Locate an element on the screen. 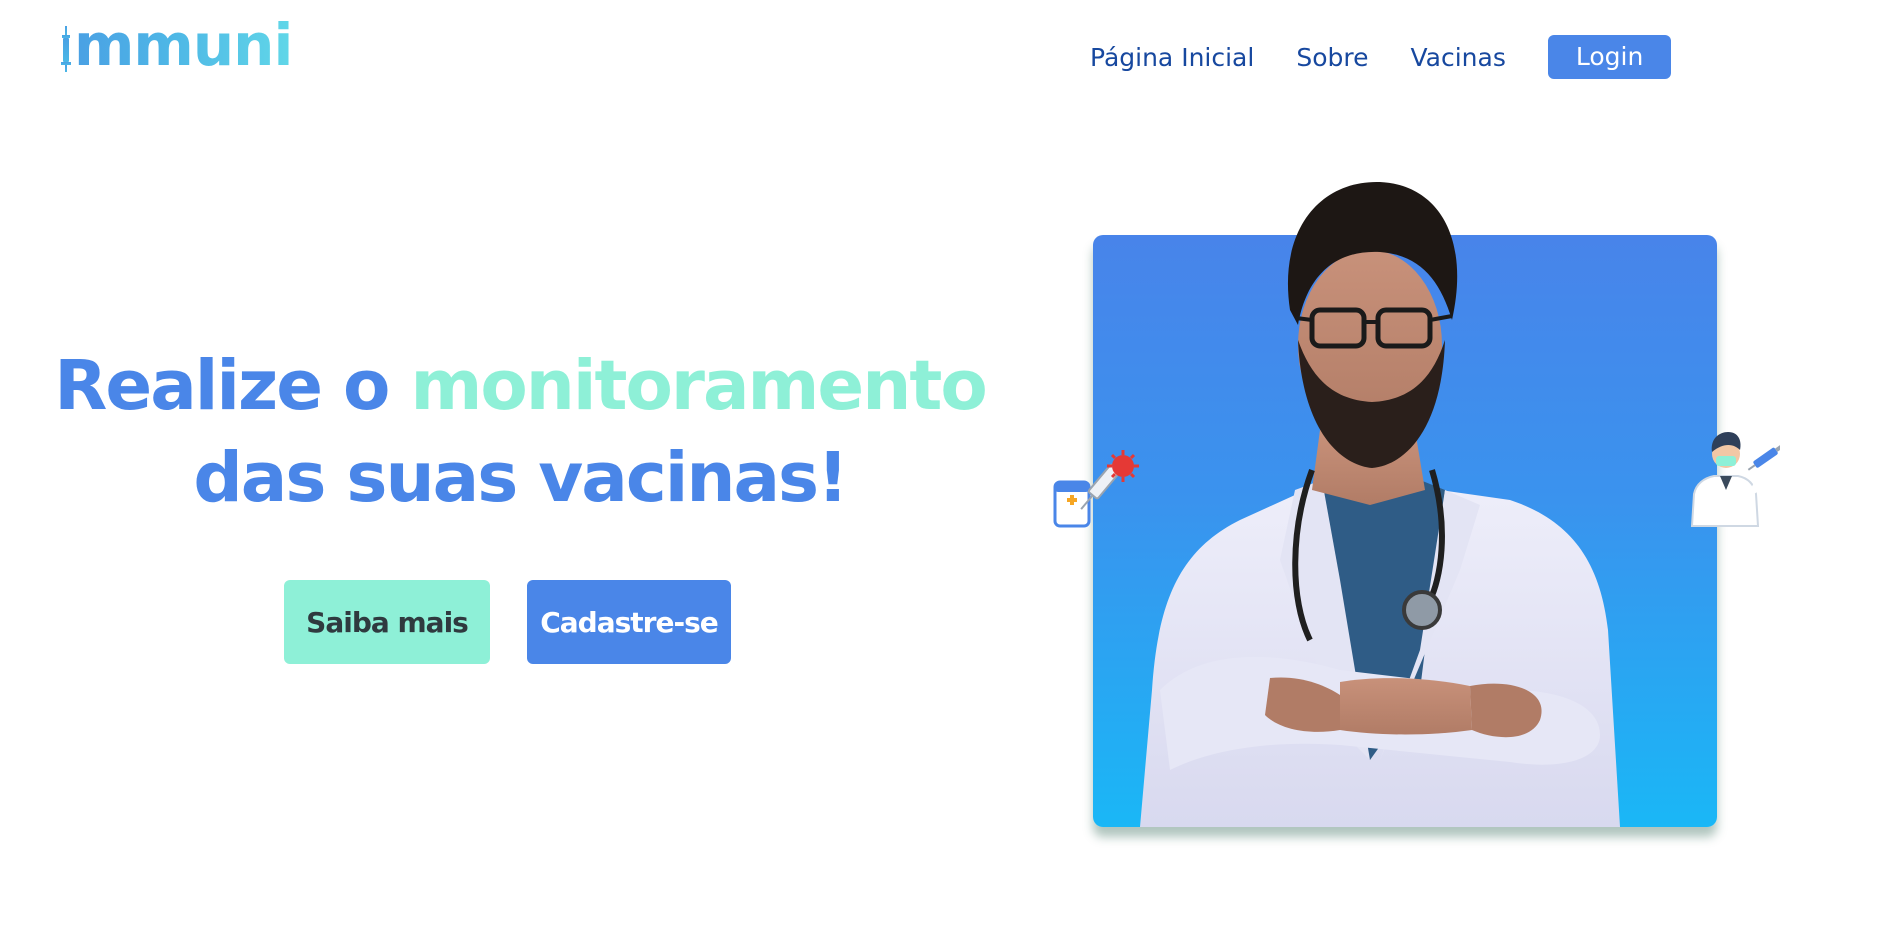 Image resolution: width=1904 pixels, height=952 pixels. hero-title-accent: monitoramento is located at coordinates (698, 386).